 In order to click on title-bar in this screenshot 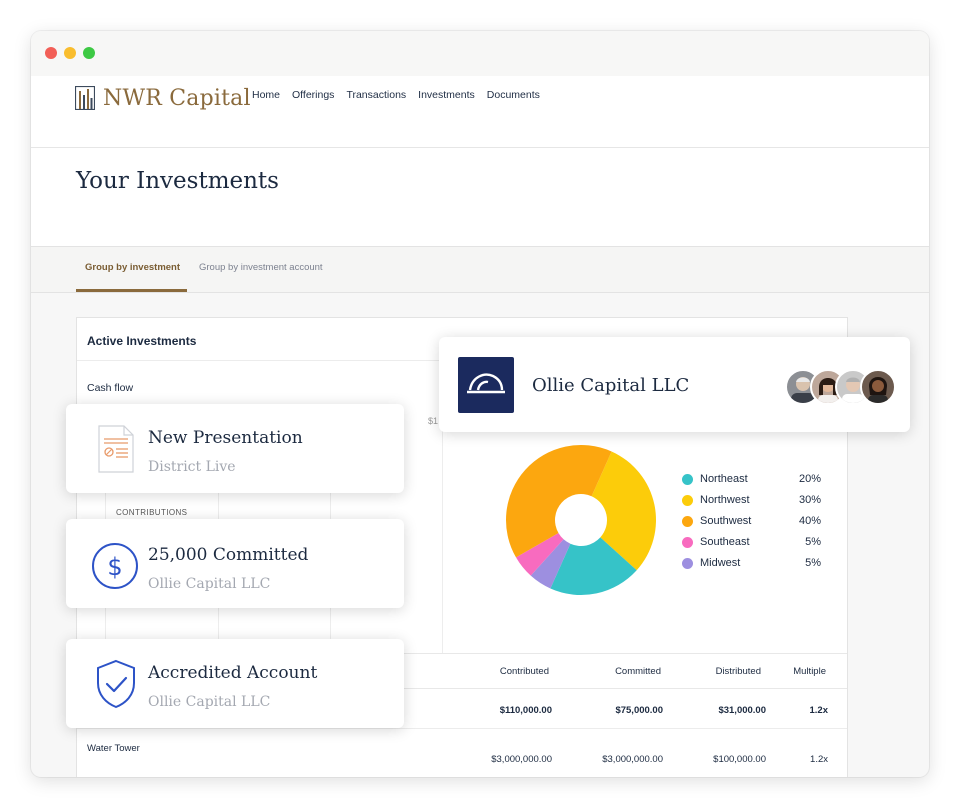, I will do `click(480, 53)`.